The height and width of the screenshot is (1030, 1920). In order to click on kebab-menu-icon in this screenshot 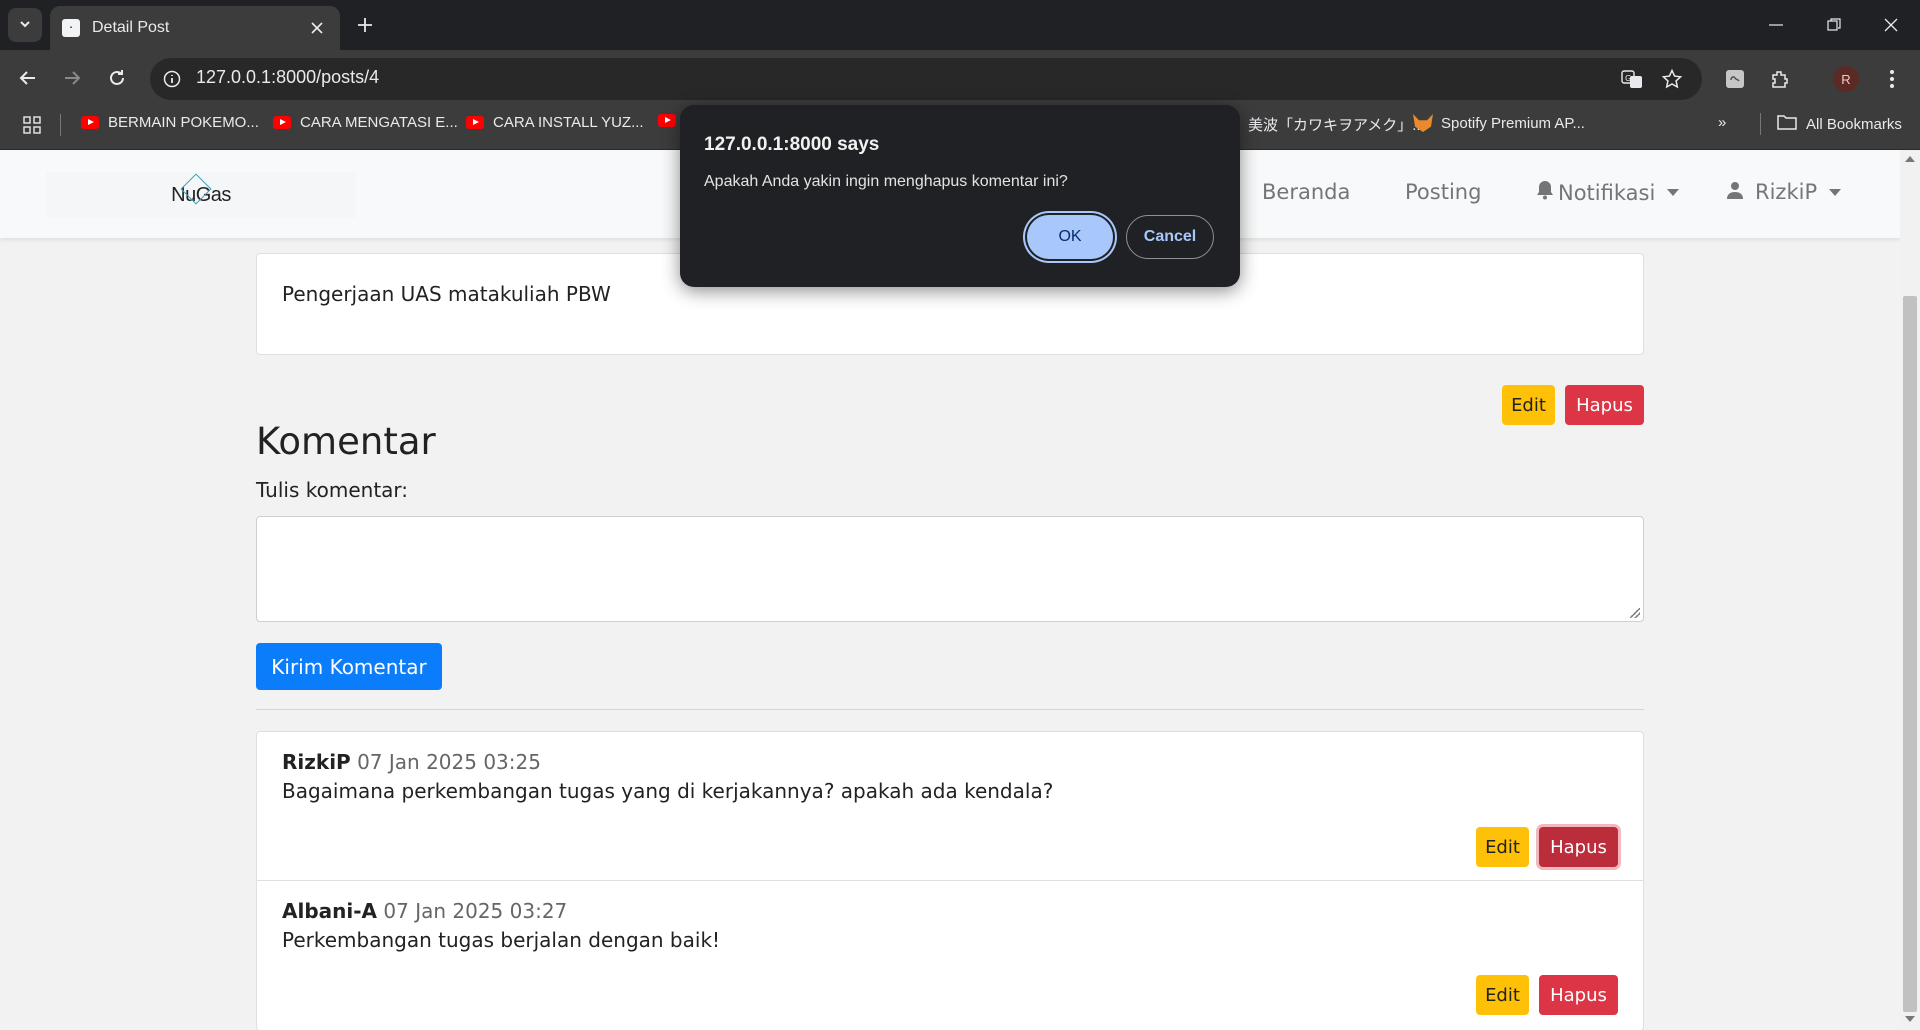, I will do `click(1892, 79)`.